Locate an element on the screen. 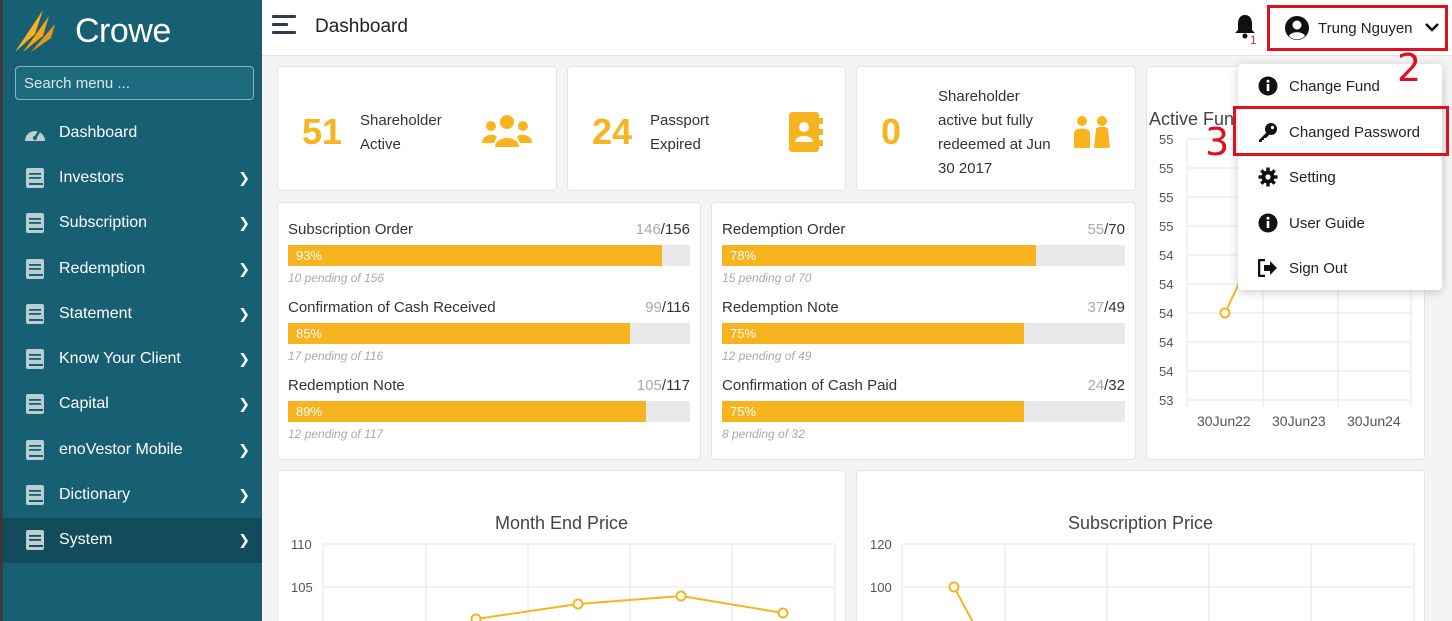 This screenshot has width=1452, height=621. progress-count: 55/70 is located at coordinates (1106, 229).